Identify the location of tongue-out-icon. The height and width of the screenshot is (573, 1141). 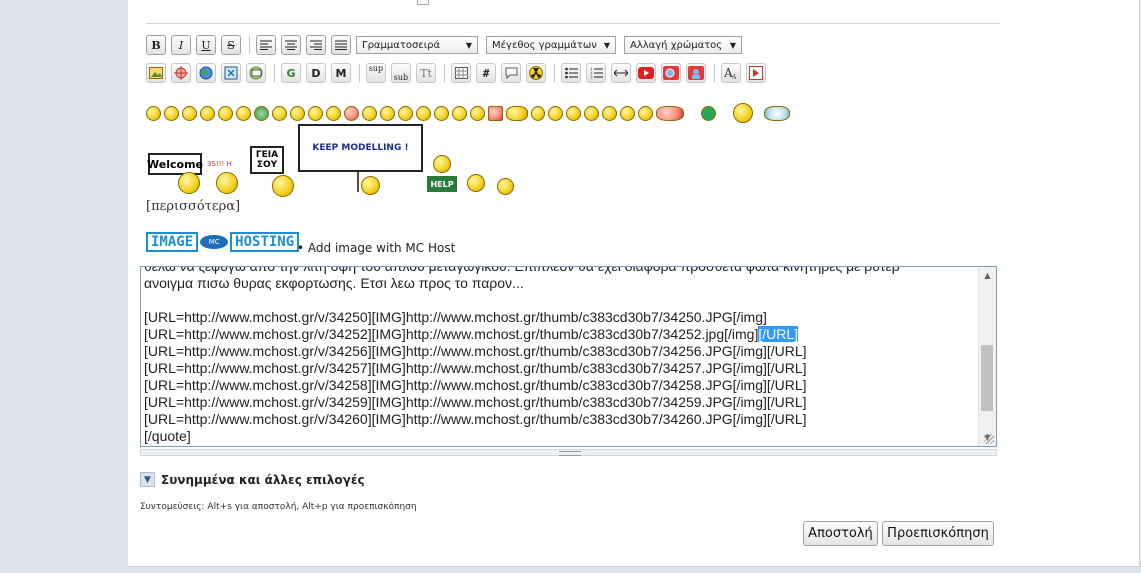
(297, 113).